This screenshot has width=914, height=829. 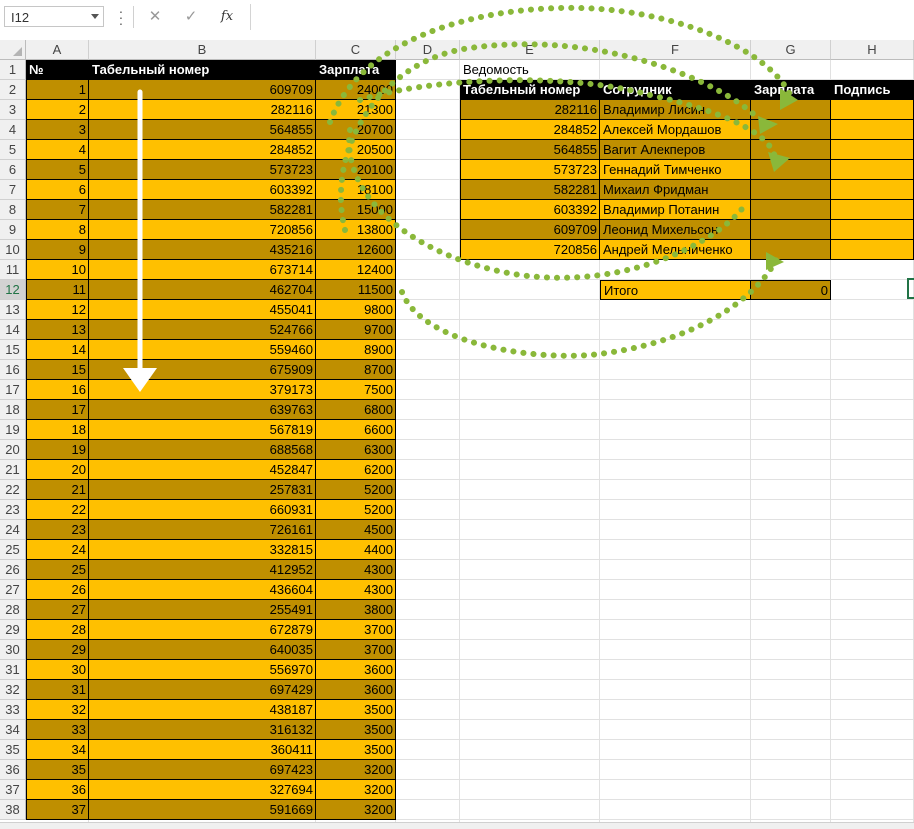 What do you see at coordinates (202, 290) in the screenshot?
I see `cell-tab-number: 462704` at bounding box center [202, 290].